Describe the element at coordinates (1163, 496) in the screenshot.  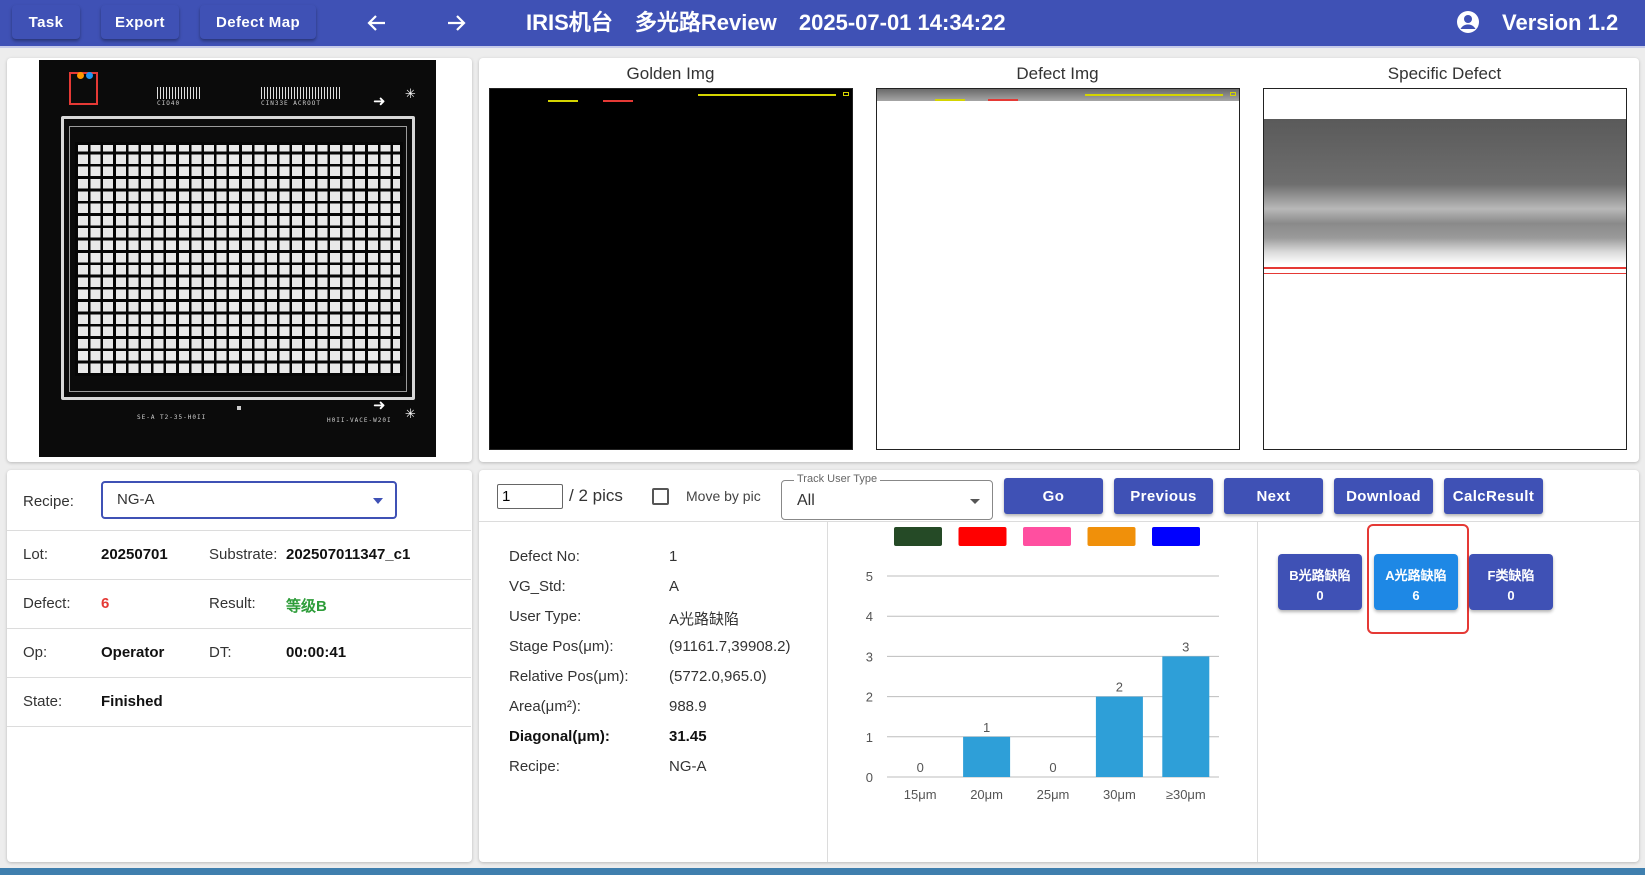
I see `previous-button: Previous` at that location.